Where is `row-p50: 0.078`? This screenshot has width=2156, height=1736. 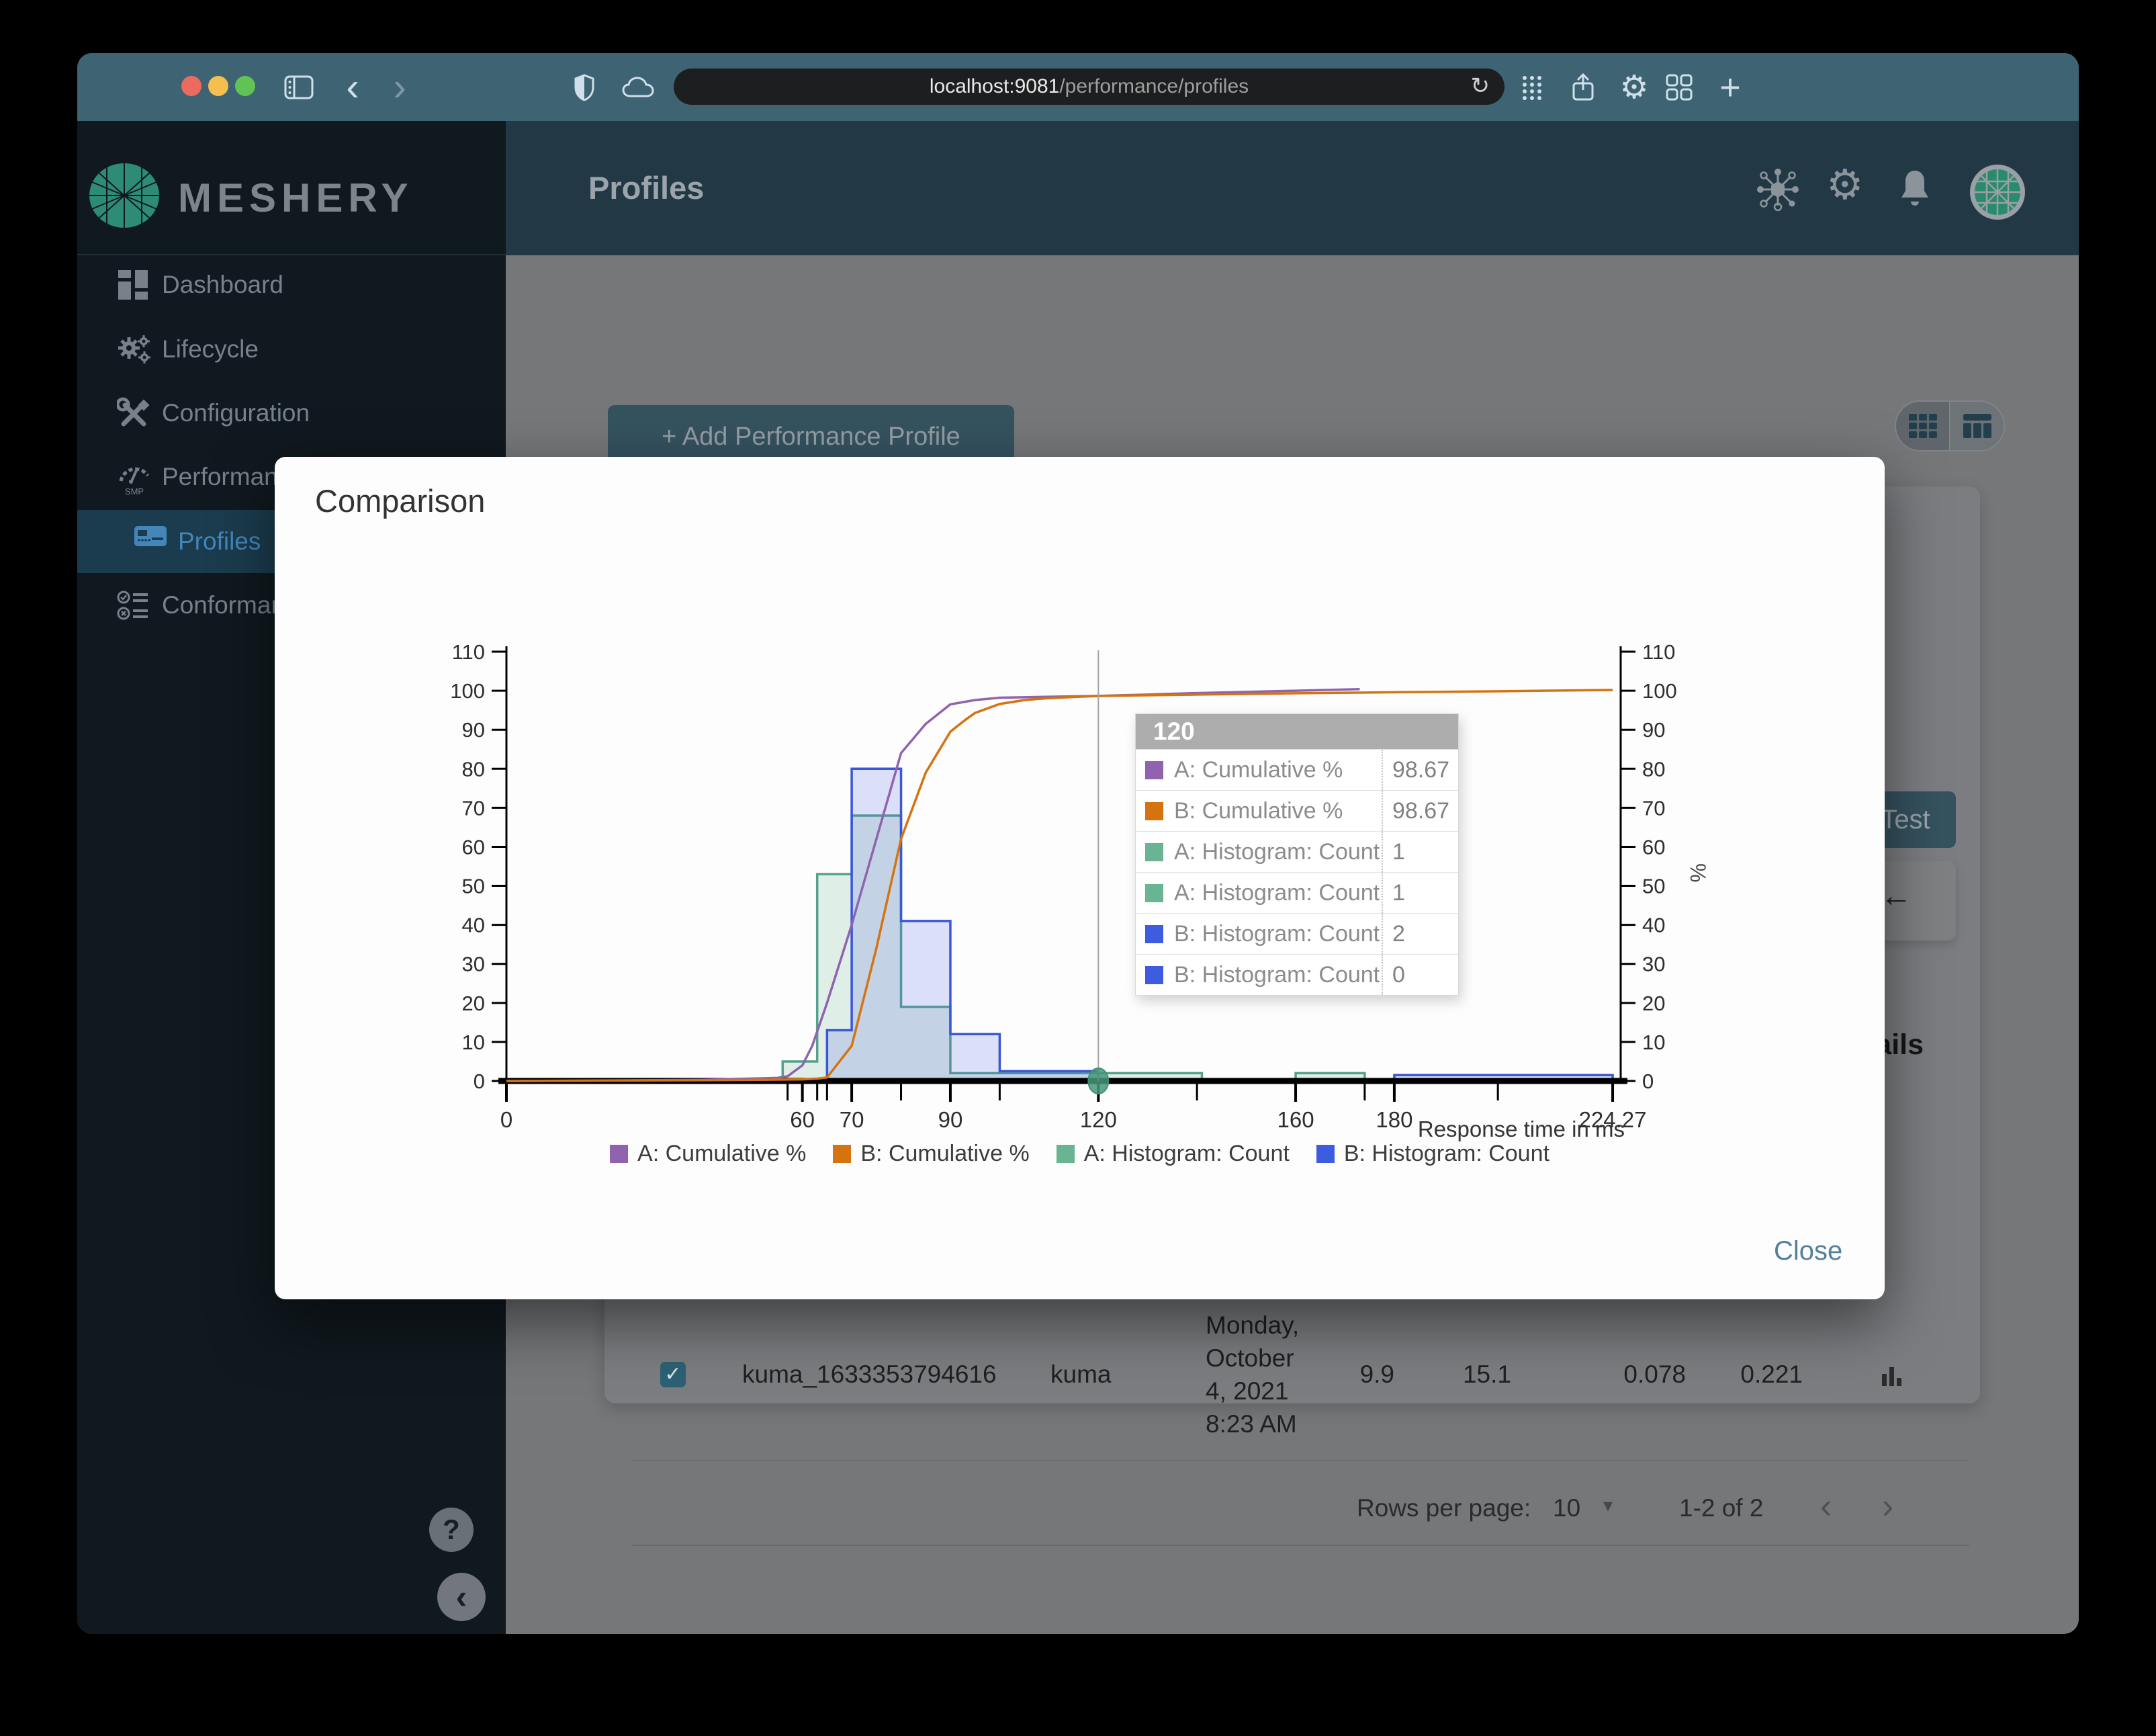
row-p50: 0.078 is located at coordinates (1654, 1374).